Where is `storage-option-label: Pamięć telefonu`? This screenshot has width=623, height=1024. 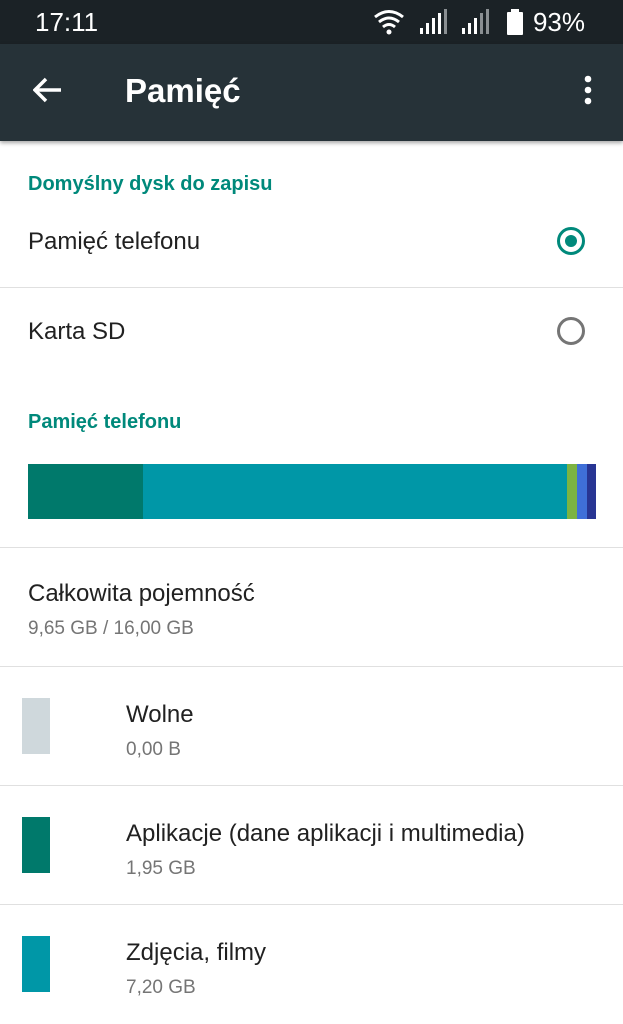 storage-option-label: Pamięć telefonu is located at coordinates (114, 241).